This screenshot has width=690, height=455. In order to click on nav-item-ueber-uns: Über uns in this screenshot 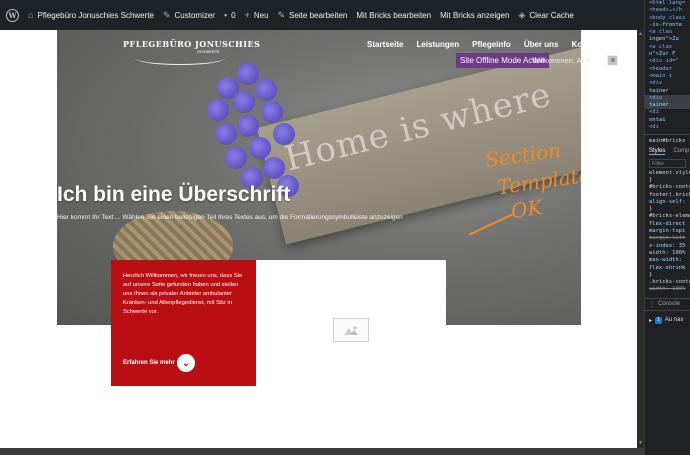, I will do `click(541, 44)`.